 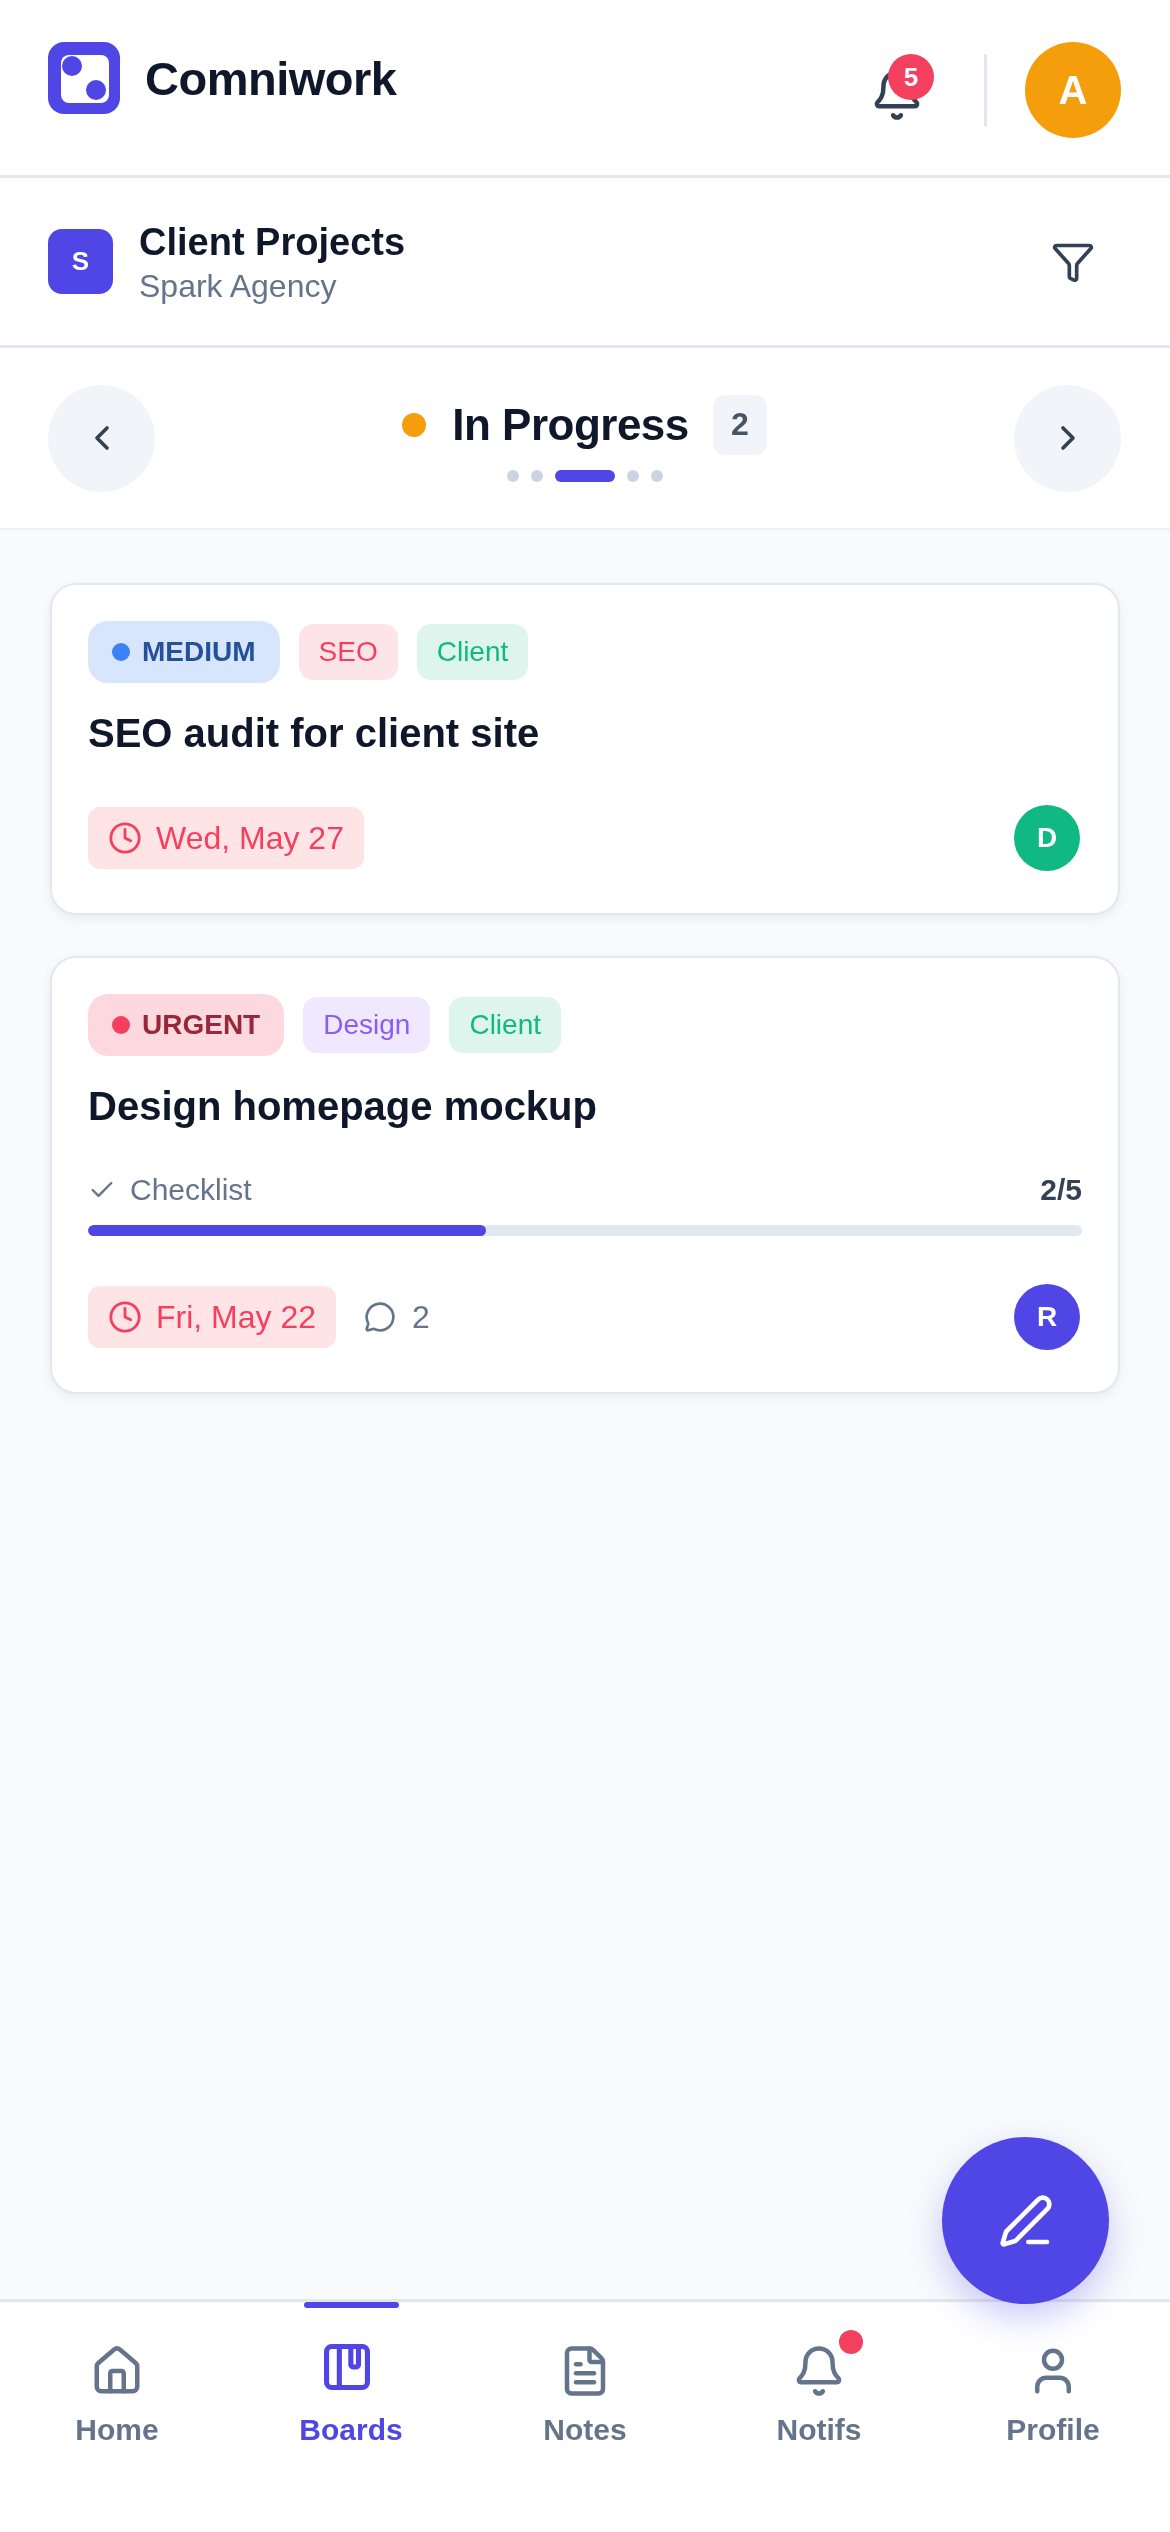 What do you see at coordinates (84, 78) in the screenshot?
I see `logo-icon` at bounding box center [84, 78].